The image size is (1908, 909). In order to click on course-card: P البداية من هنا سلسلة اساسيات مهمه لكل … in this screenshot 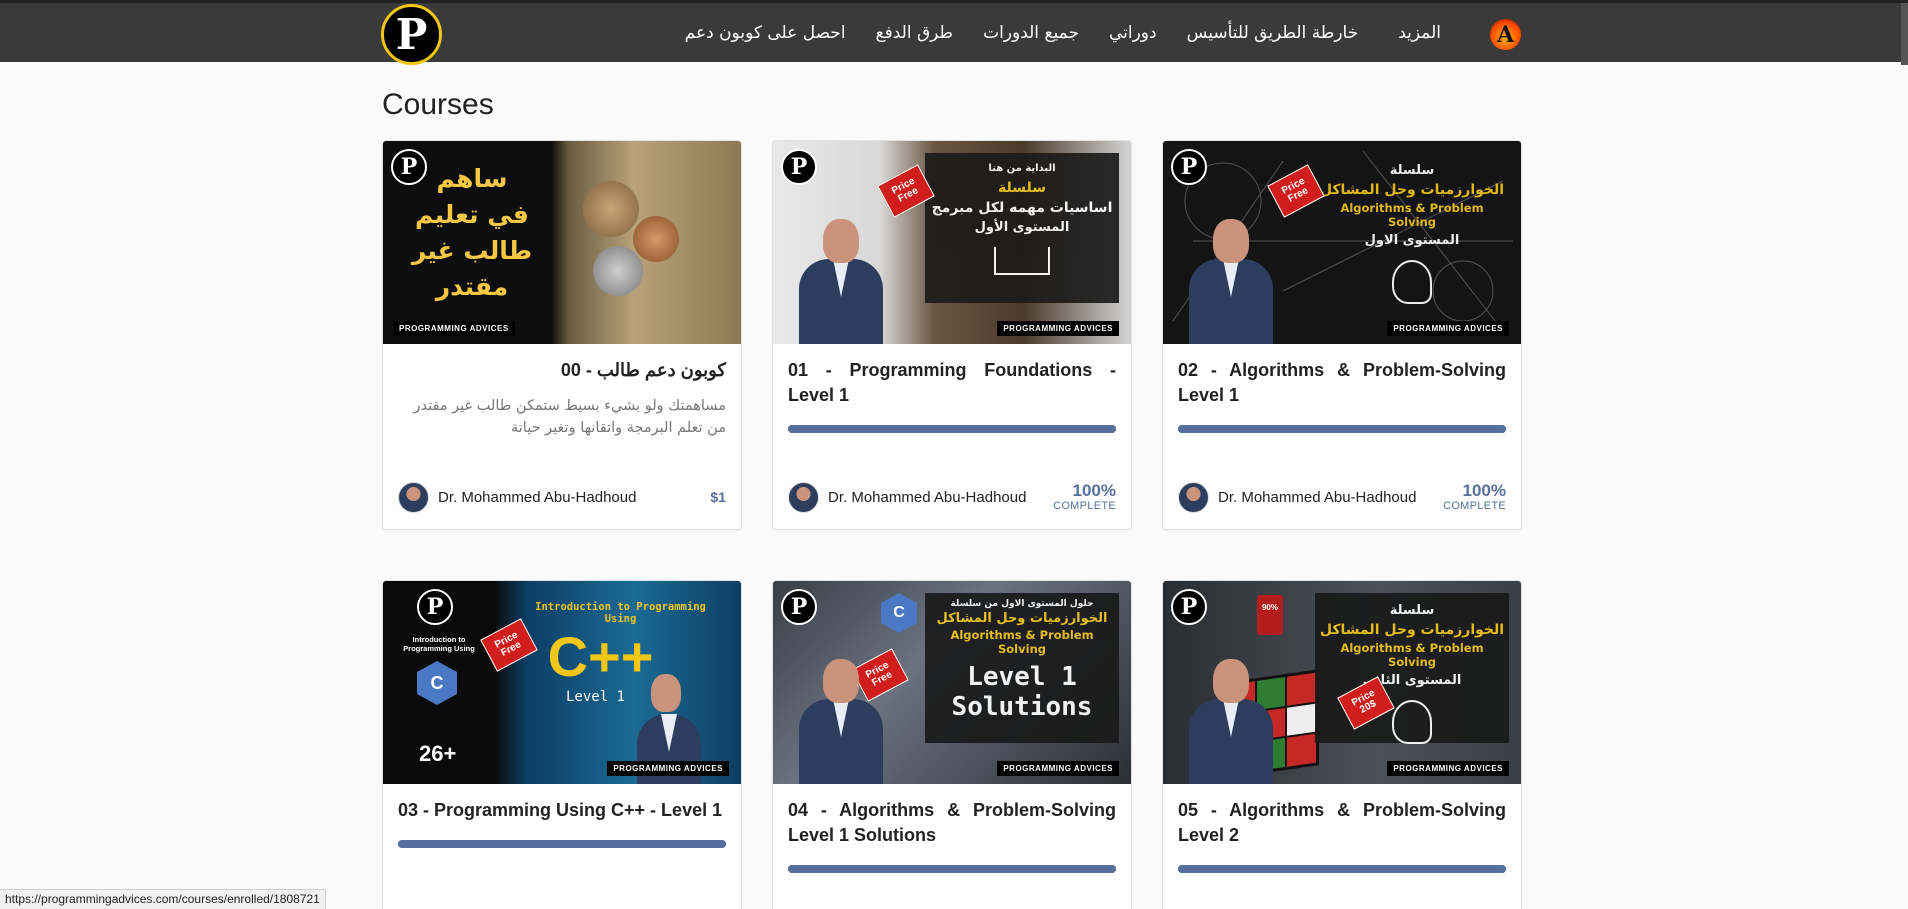, I will do `click(952, 335)`.